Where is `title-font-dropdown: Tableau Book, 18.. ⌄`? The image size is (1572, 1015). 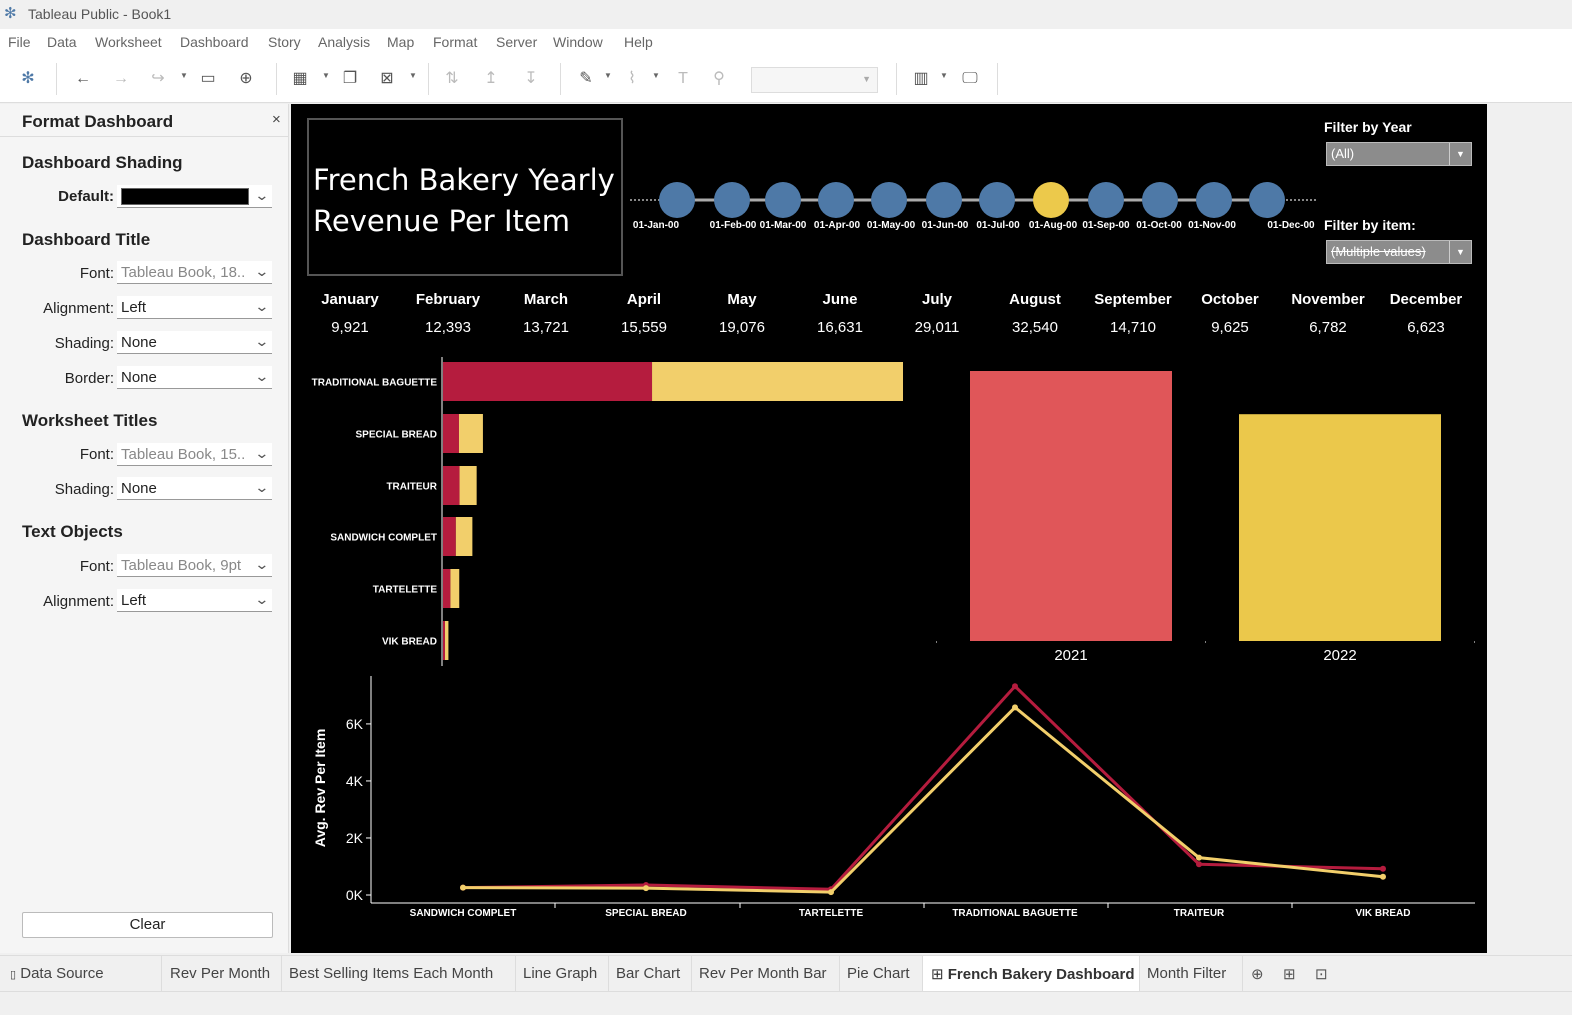
title-font-dropdown: Tableau Book, 18.. ⌄ is located at coordinates (194, 272).